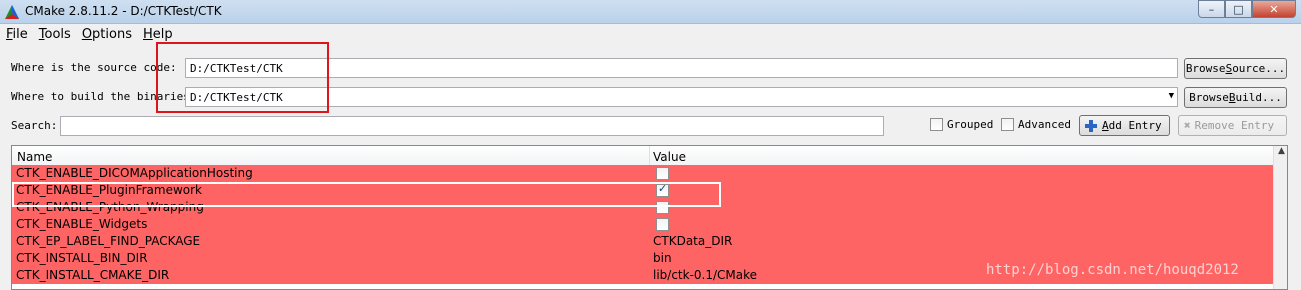 Image resolution: width=1301 pixels, height=290 pixels. What do you see at coordinates (1171, 96) in the screenshot?
I see `dropdown-arrow-icon: ▼` at bounding box center [1171, 96].